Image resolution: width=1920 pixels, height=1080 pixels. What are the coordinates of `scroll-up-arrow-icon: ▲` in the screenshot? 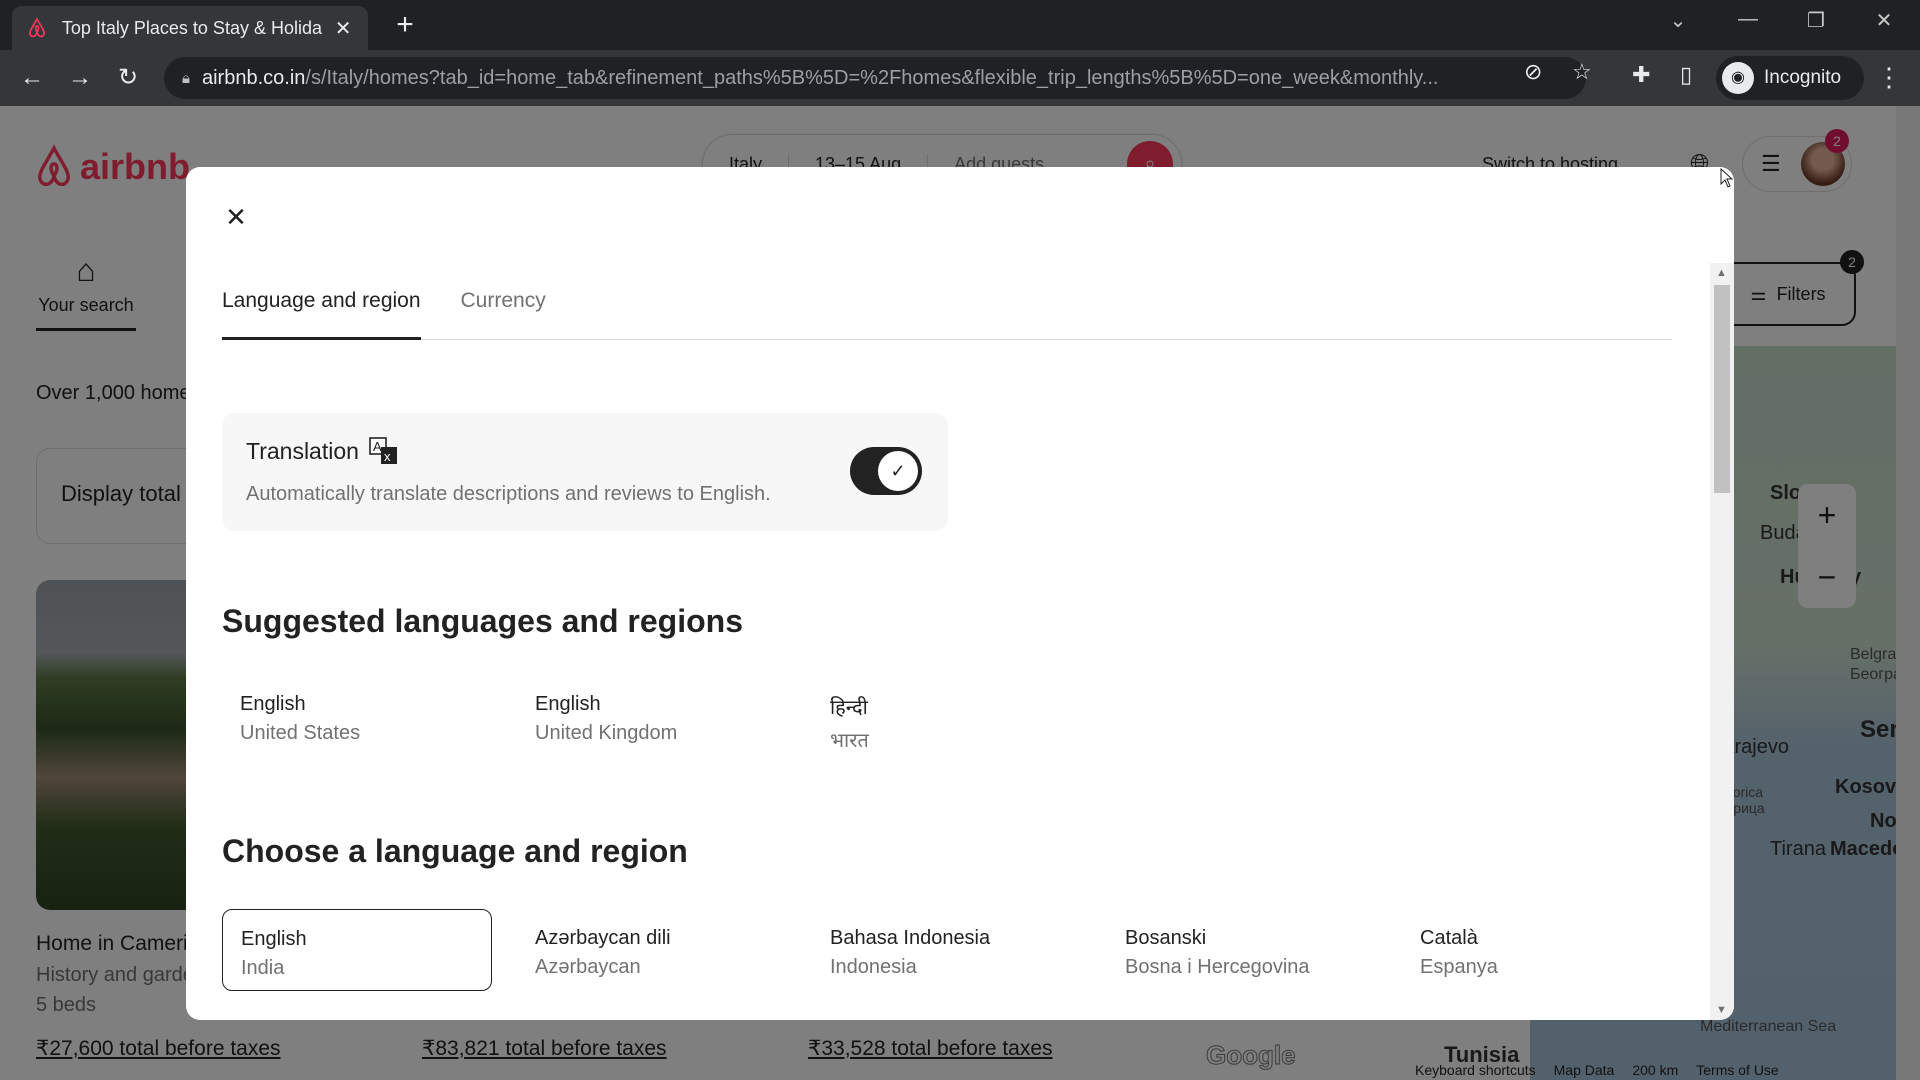 It's located at (1721, 273).